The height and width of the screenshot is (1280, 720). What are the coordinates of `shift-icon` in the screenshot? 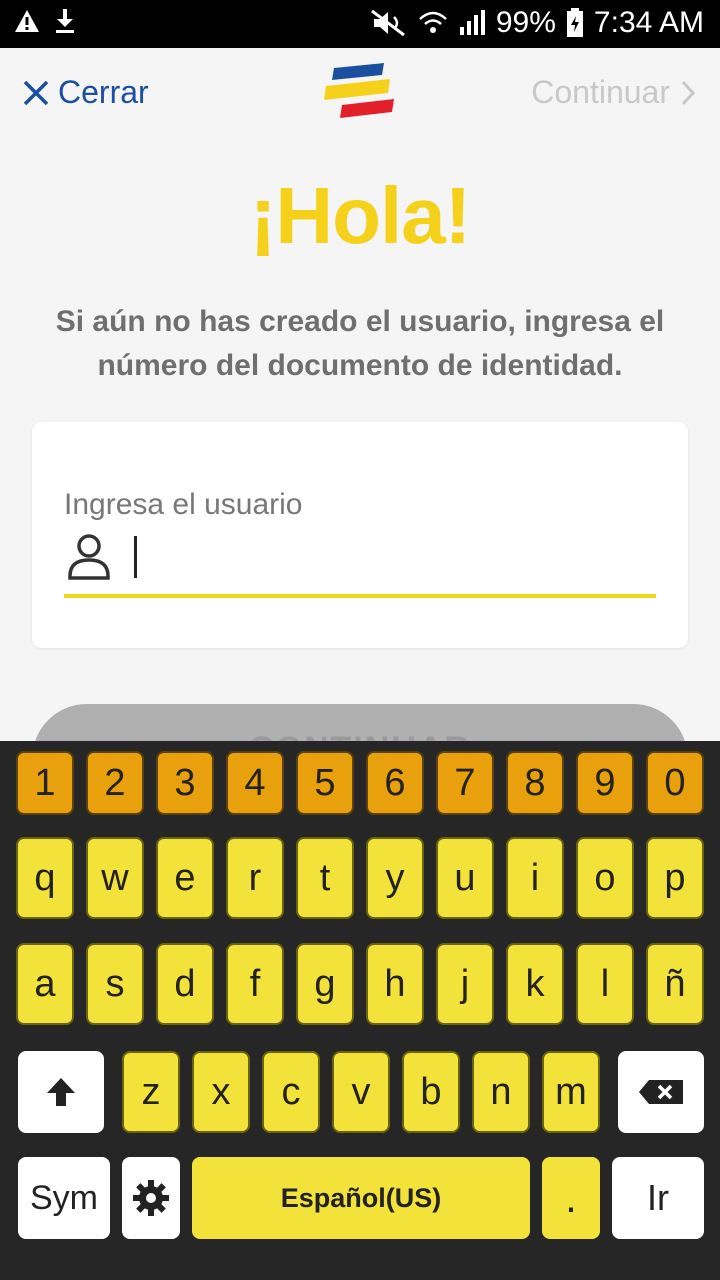 It's located at (61, 1092).